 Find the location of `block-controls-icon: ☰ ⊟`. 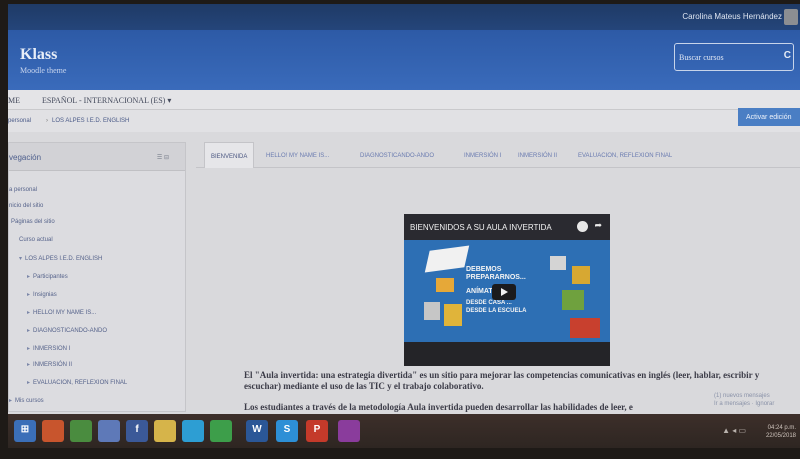

block-controls-icon: ☰ ⊟ is located at coordinates (163, 157).